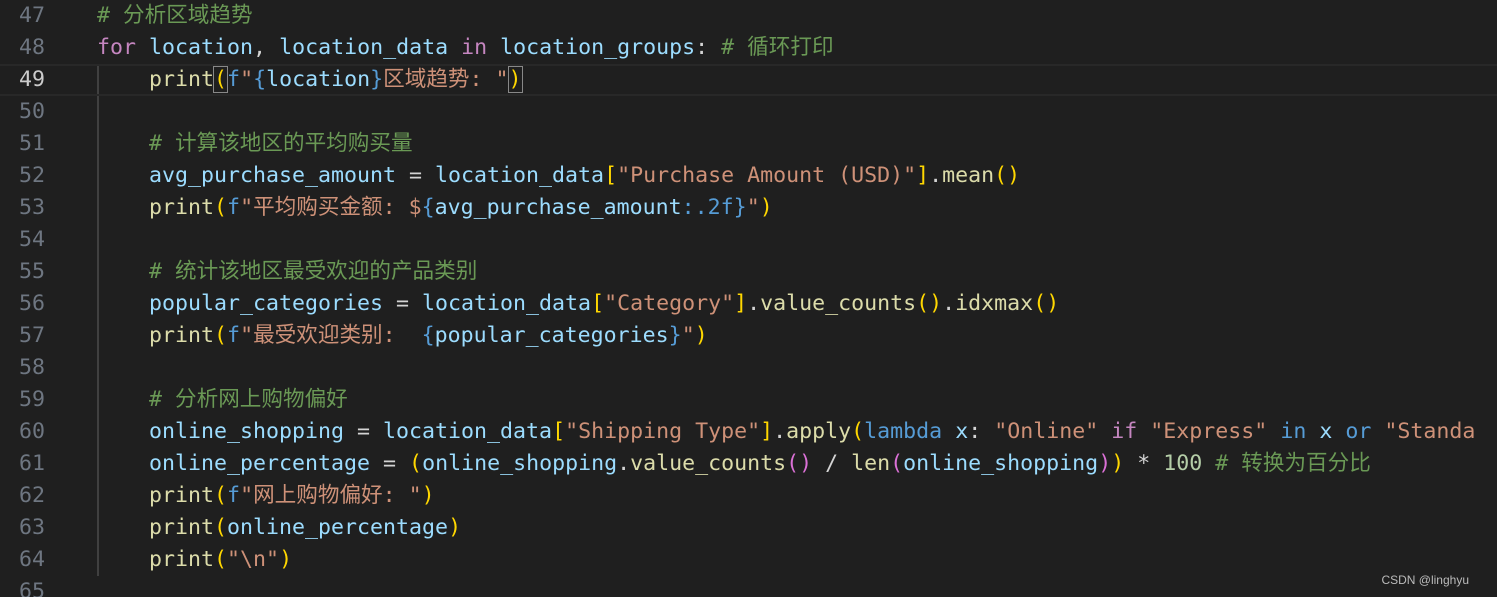 The width and height of the screenshot is (1497, 597). What do you see at coordinates (663, 431) in the screenshot?
I see `code-token: "Shipping Type"` at bounding box center [663, 431].